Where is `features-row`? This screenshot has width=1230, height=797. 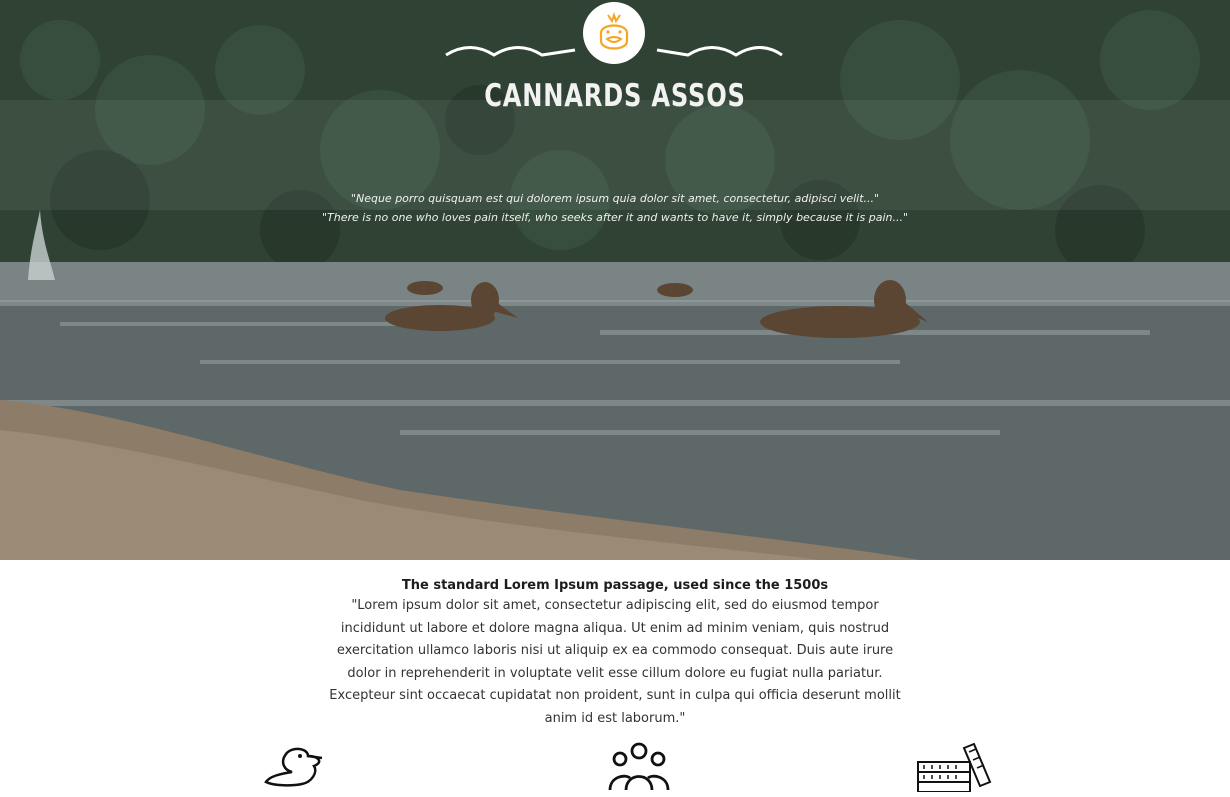 features-row is located at coordinates (615, 761).